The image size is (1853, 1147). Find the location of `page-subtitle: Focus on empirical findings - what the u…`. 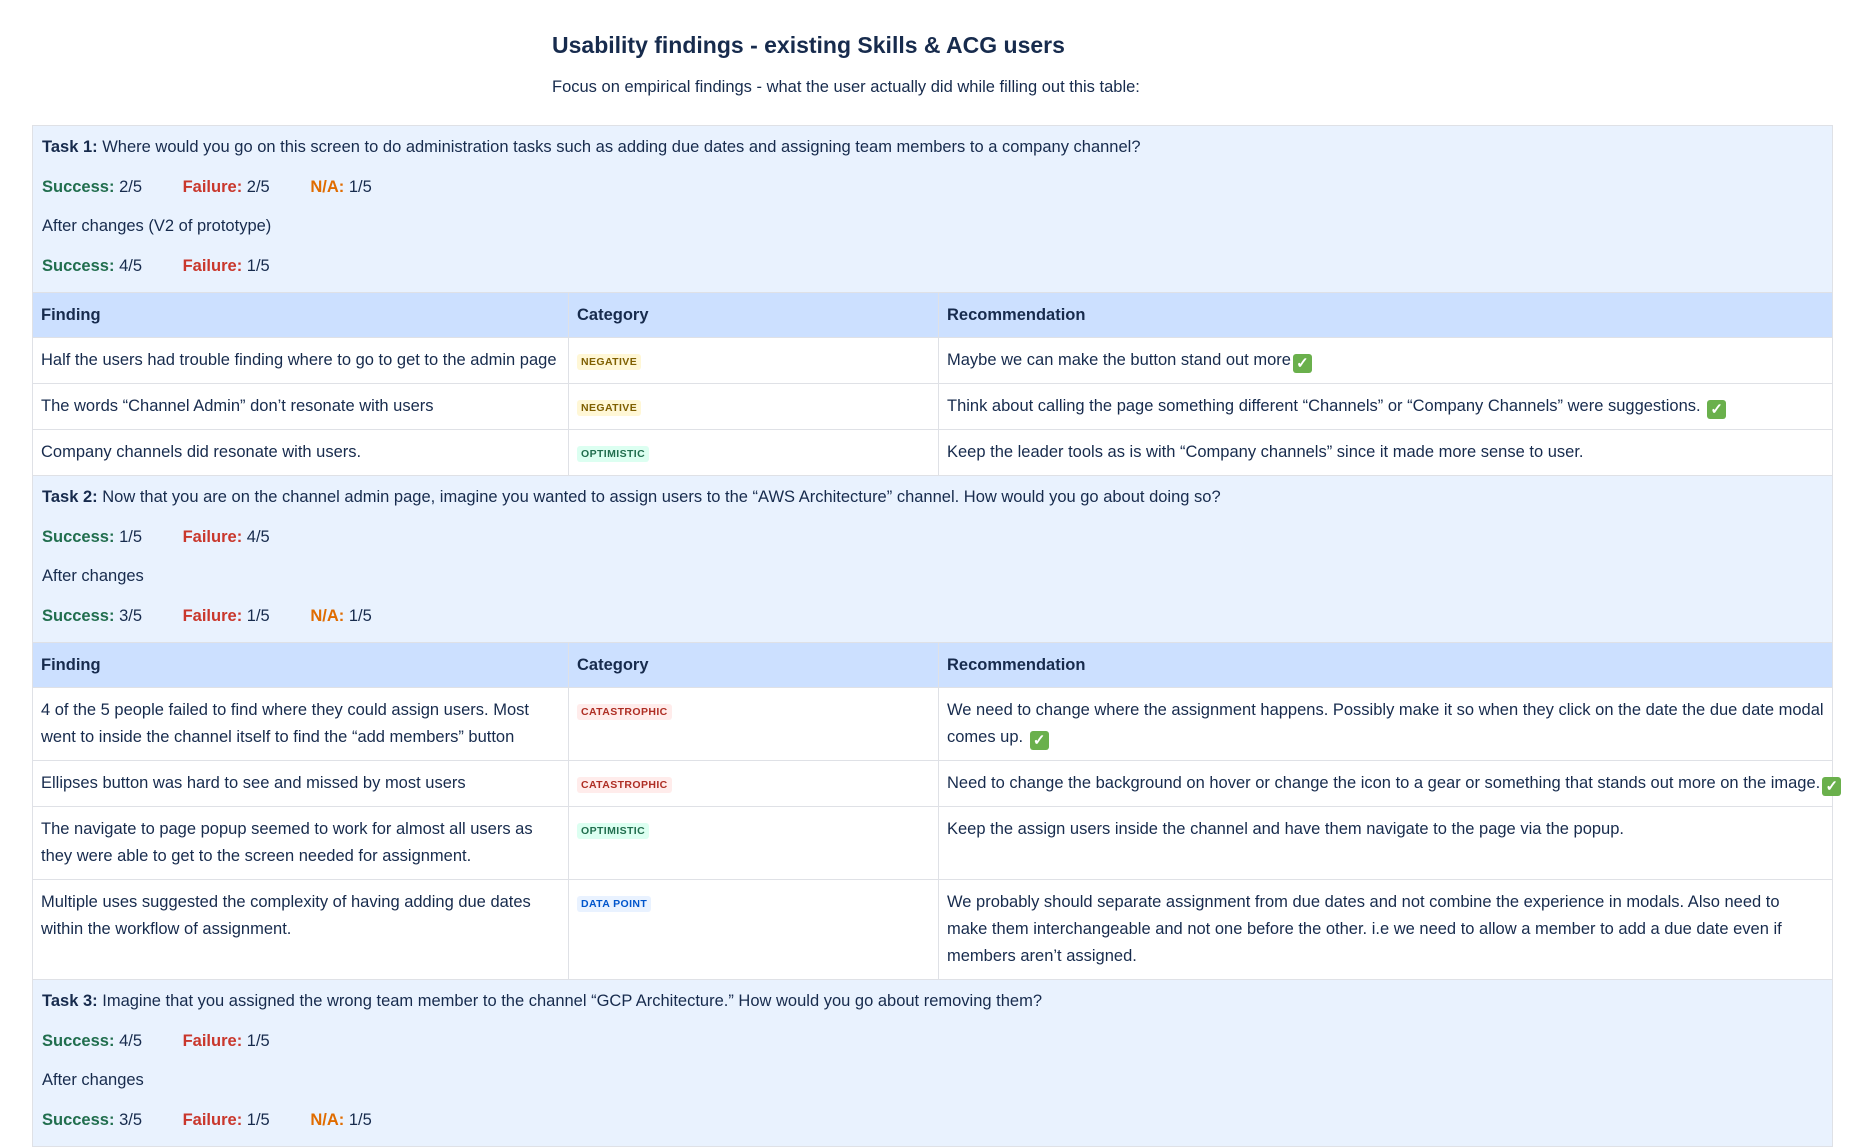

page-subtitle: Focus on empirical findings - what the u… is located at coordinates (846, 87).